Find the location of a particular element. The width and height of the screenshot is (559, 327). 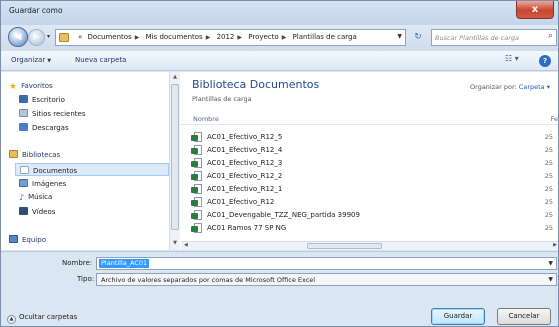

scroll-left-icon: ◀ is located at coordinates (186, 245).